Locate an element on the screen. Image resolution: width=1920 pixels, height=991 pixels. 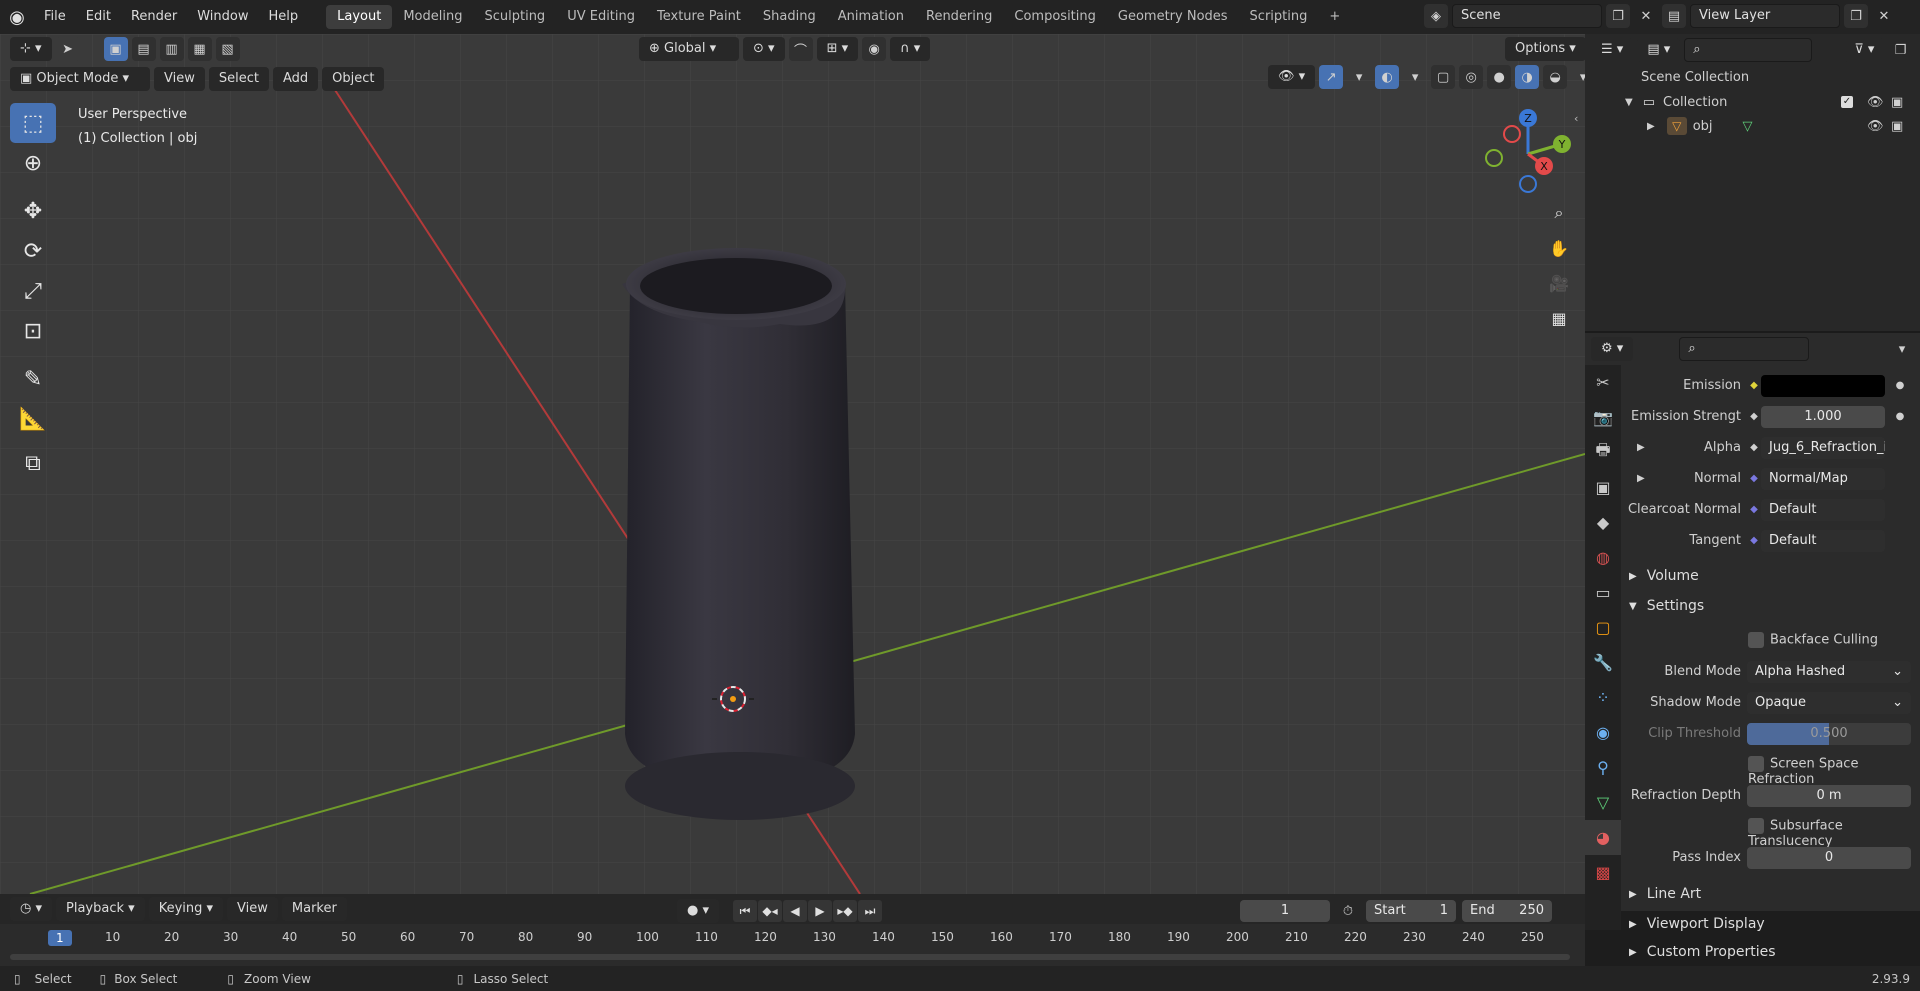
jump-keyframe-back-icon: ◆◂ is located at coordinates (770, 911).